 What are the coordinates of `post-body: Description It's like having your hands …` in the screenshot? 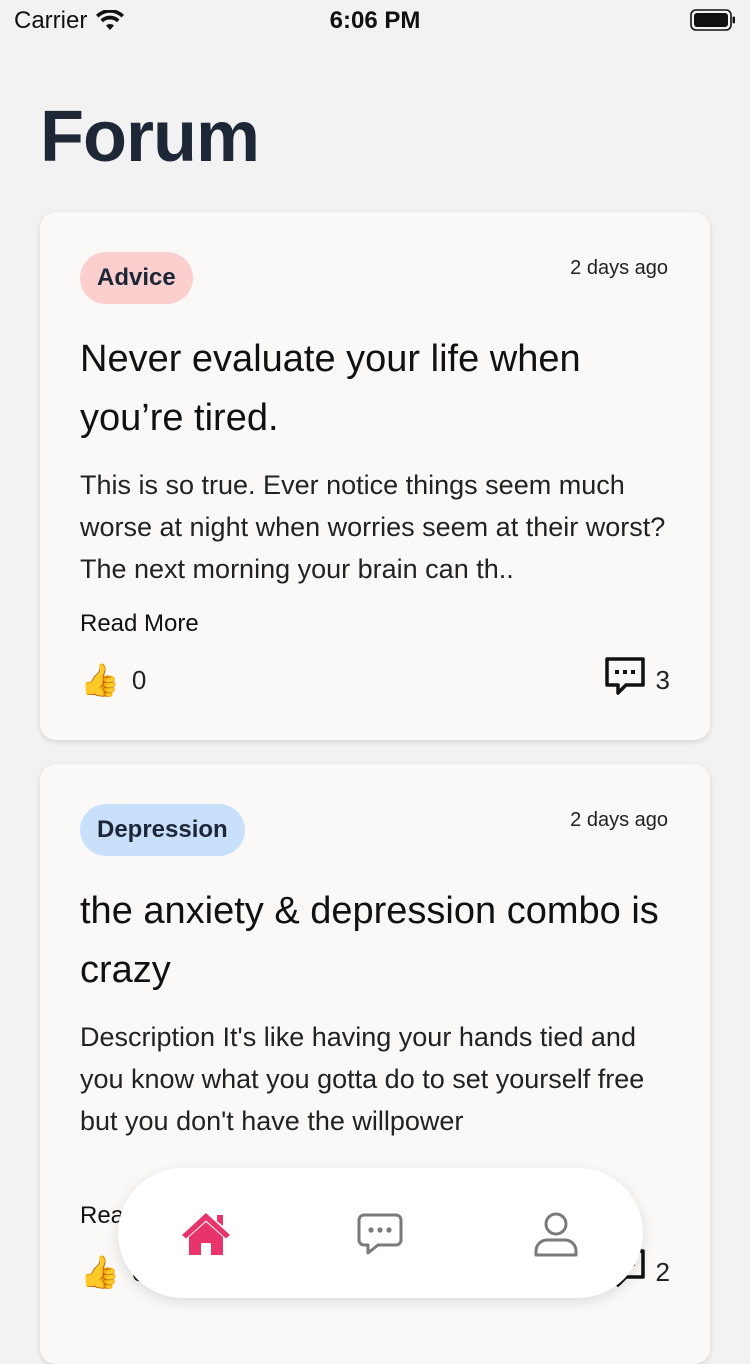 It's located at (362, 1079).